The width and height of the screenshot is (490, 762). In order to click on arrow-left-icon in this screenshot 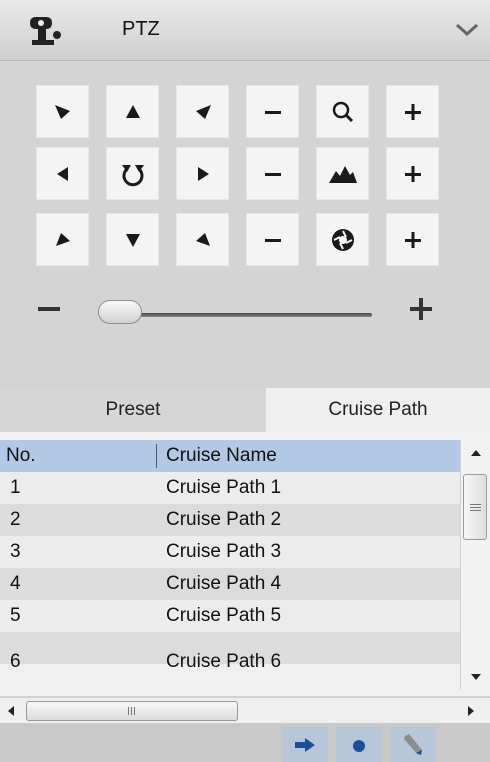, I will do `click(62, 173)`.